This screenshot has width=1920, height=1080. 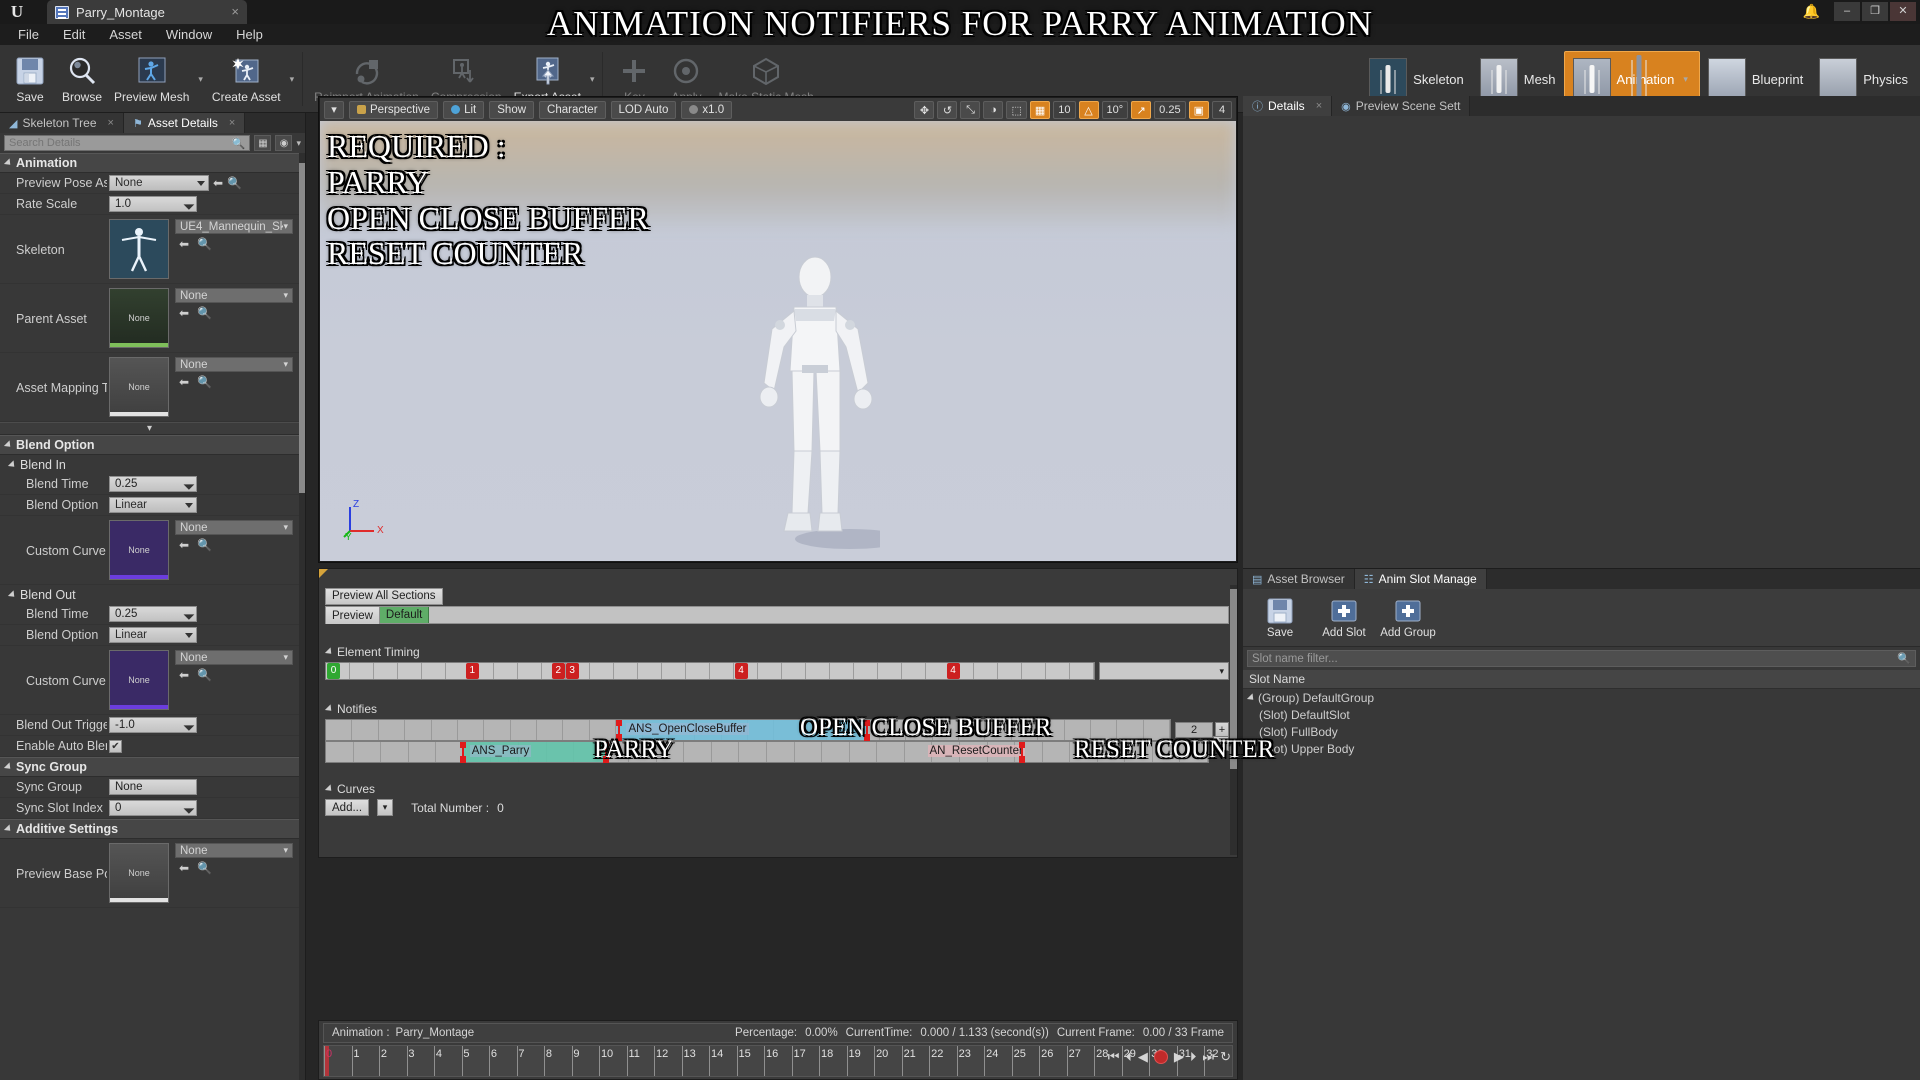 I want to click on element-timing-track: 0 1 2 3 4 4, so click(x=710, y=671).